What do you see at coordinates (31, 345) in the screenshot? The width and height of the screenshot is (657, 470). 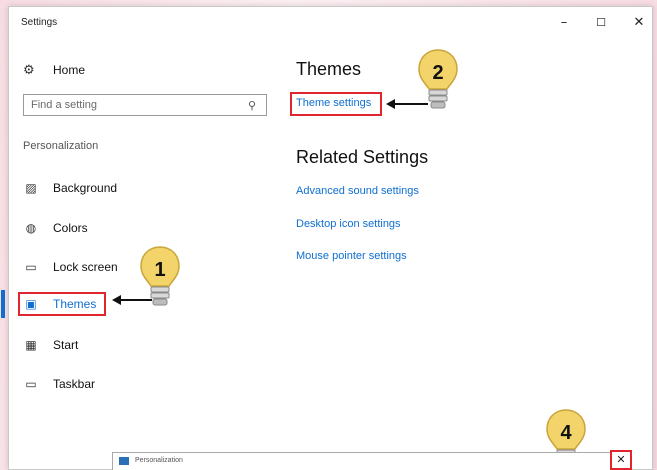 I see `start-icon: ▦` at bounding box center [31, 345].